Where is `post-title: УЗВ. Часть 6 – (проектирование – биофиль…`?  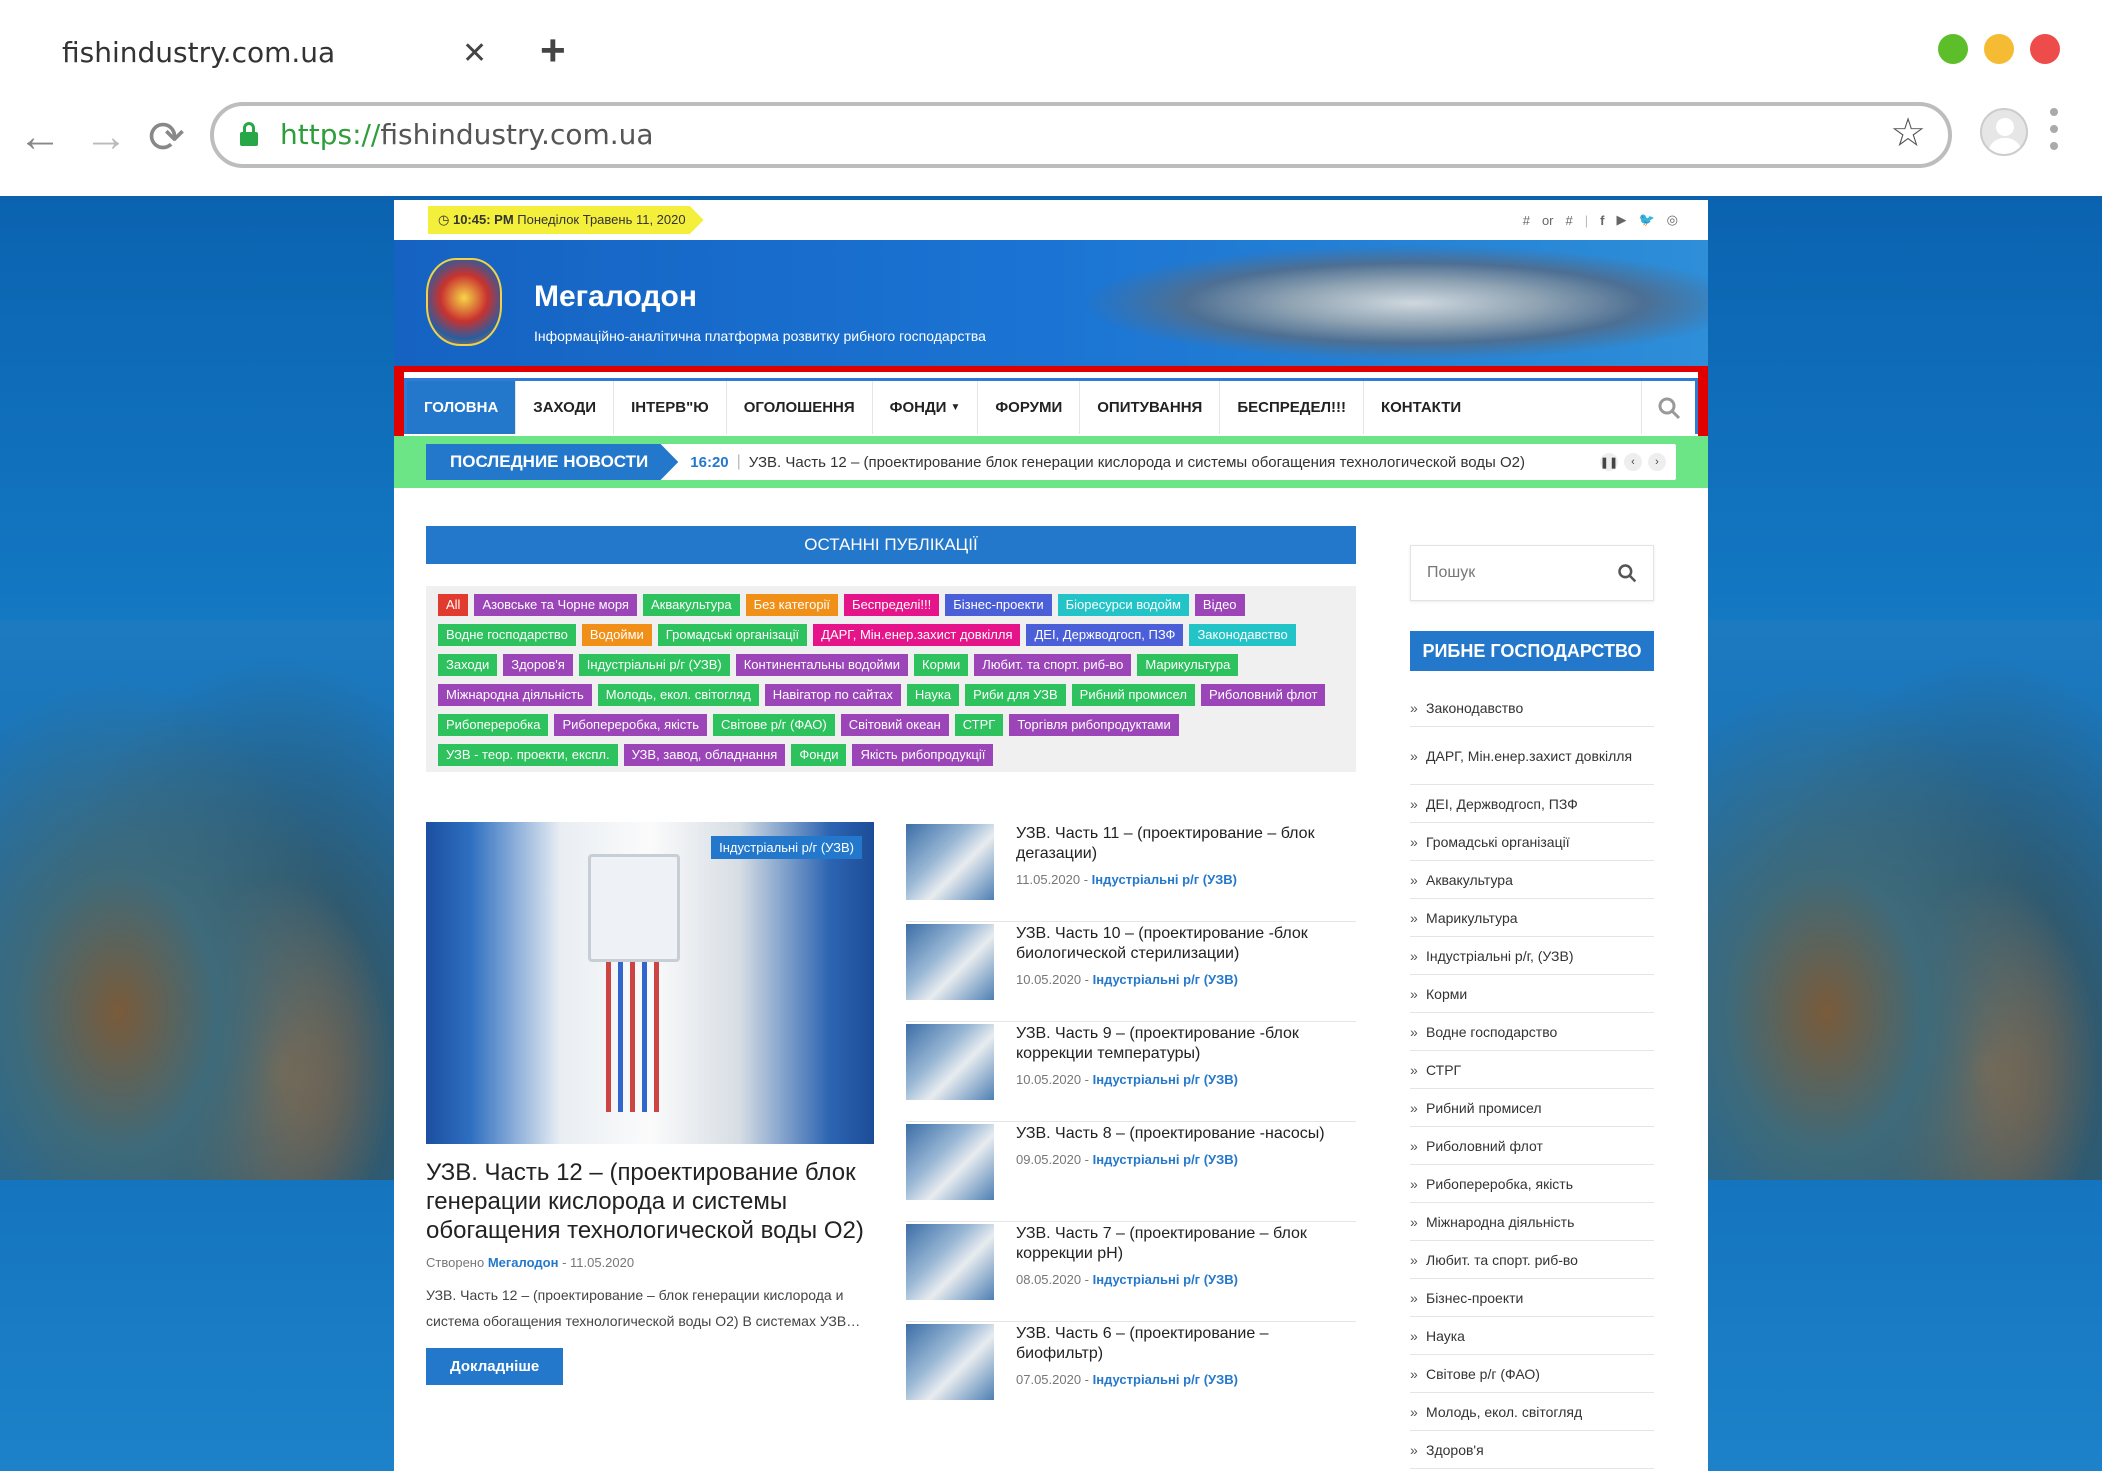
post-title: УЗВ. Часть 6 – (проектирование – биофиль… is located at coordinates (1186, 1344).